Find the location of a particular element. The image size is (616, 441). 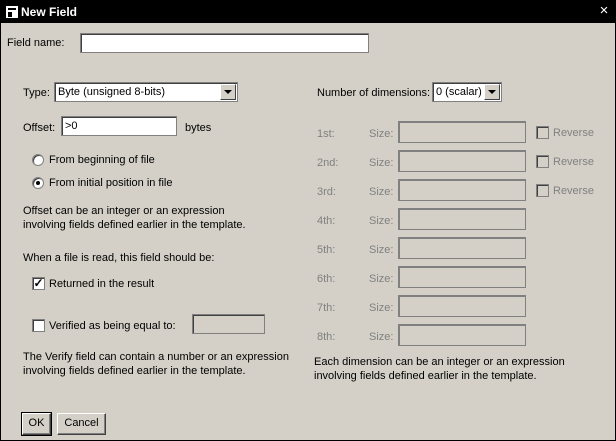

verified-value-input is located at coordinates (228, 324).